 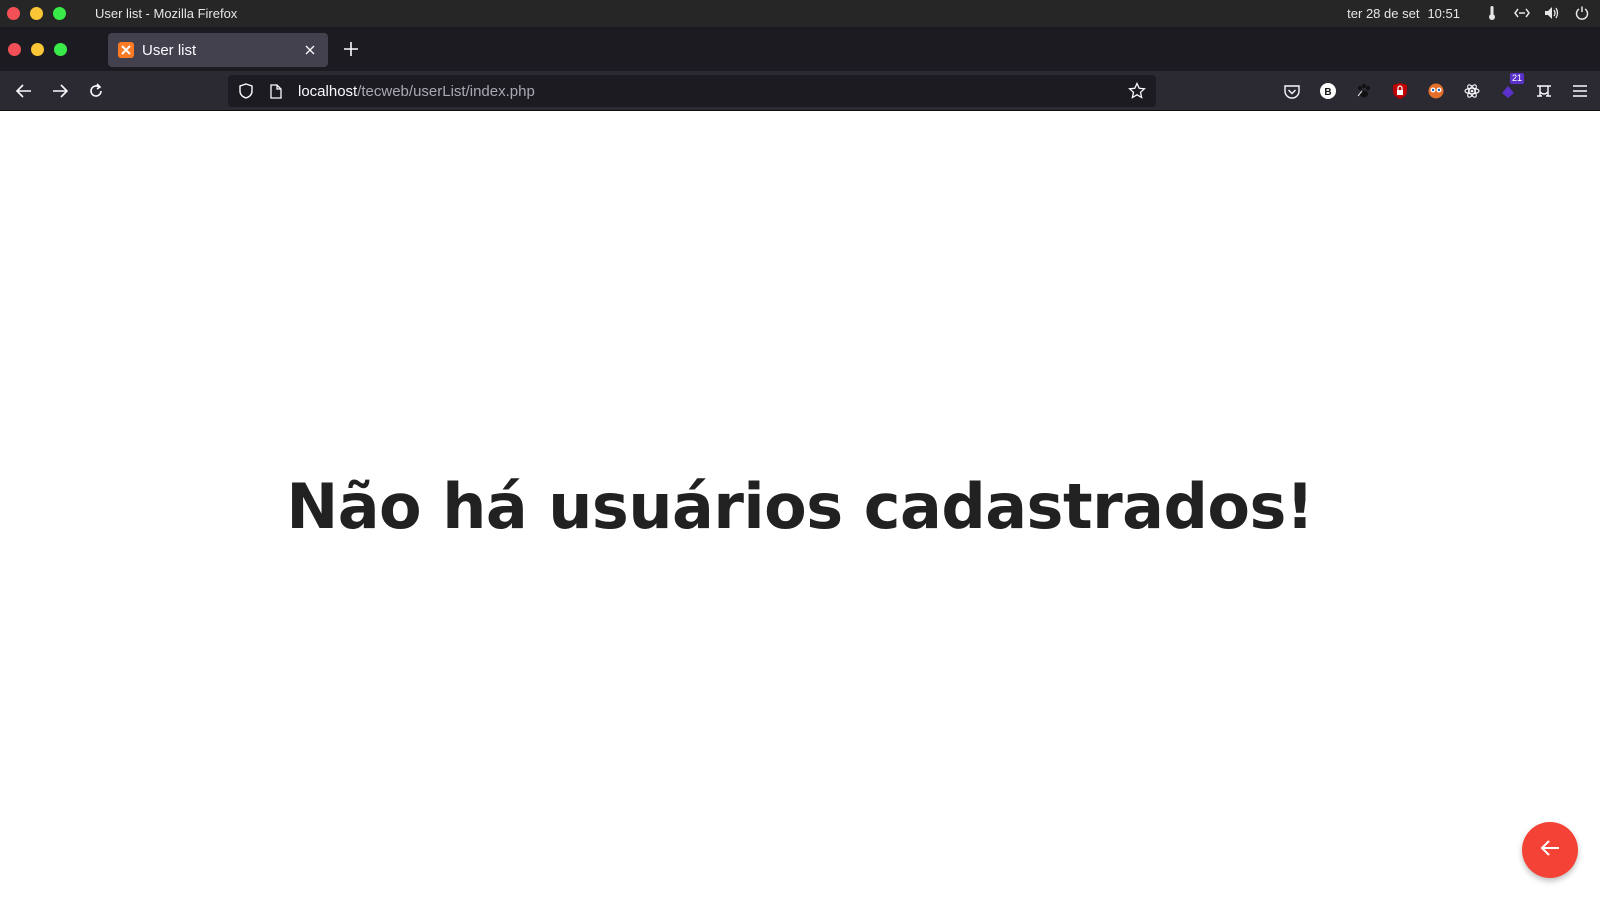 What do you see at coordinates (1544, 91) in the screenshot?
I see `translate-extension-icon` at bounding box center [1544, 91].